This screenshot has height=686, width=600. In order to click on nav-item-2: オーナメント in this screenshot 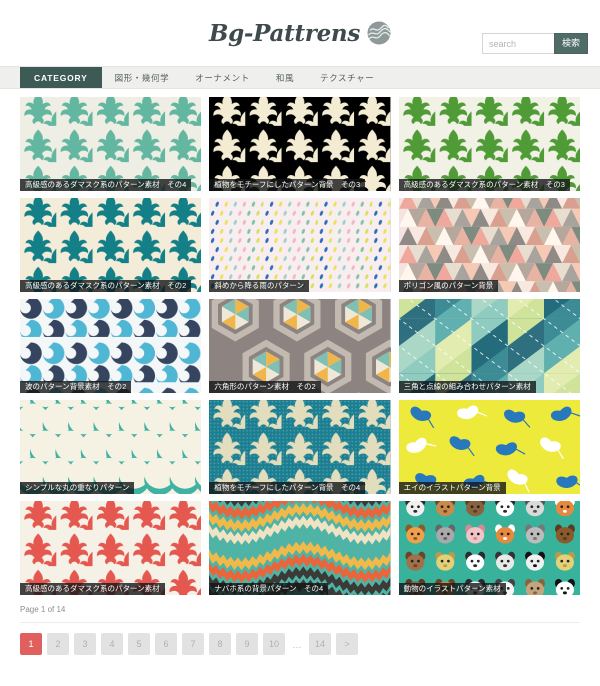, I will do `click(222, 77)`.